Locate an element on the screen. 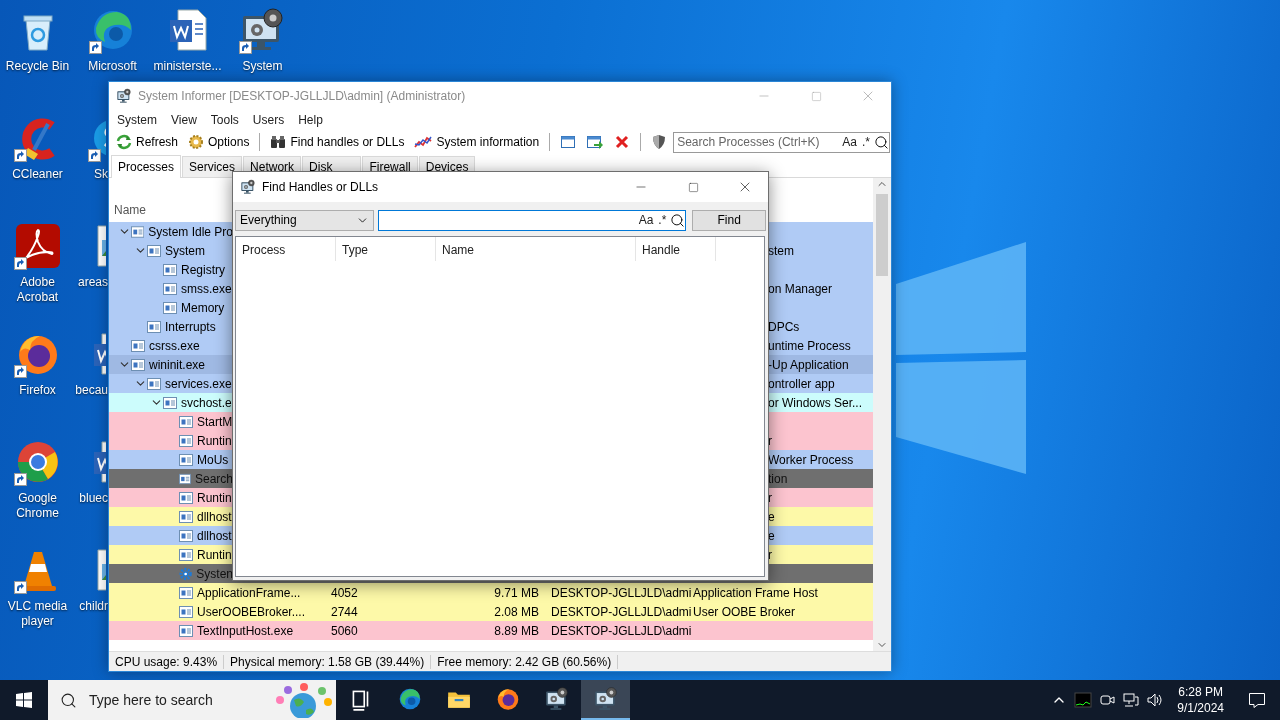  search-field: Search Processes (Ctrl+K) Aa .* is located at coordinates (781, 142).